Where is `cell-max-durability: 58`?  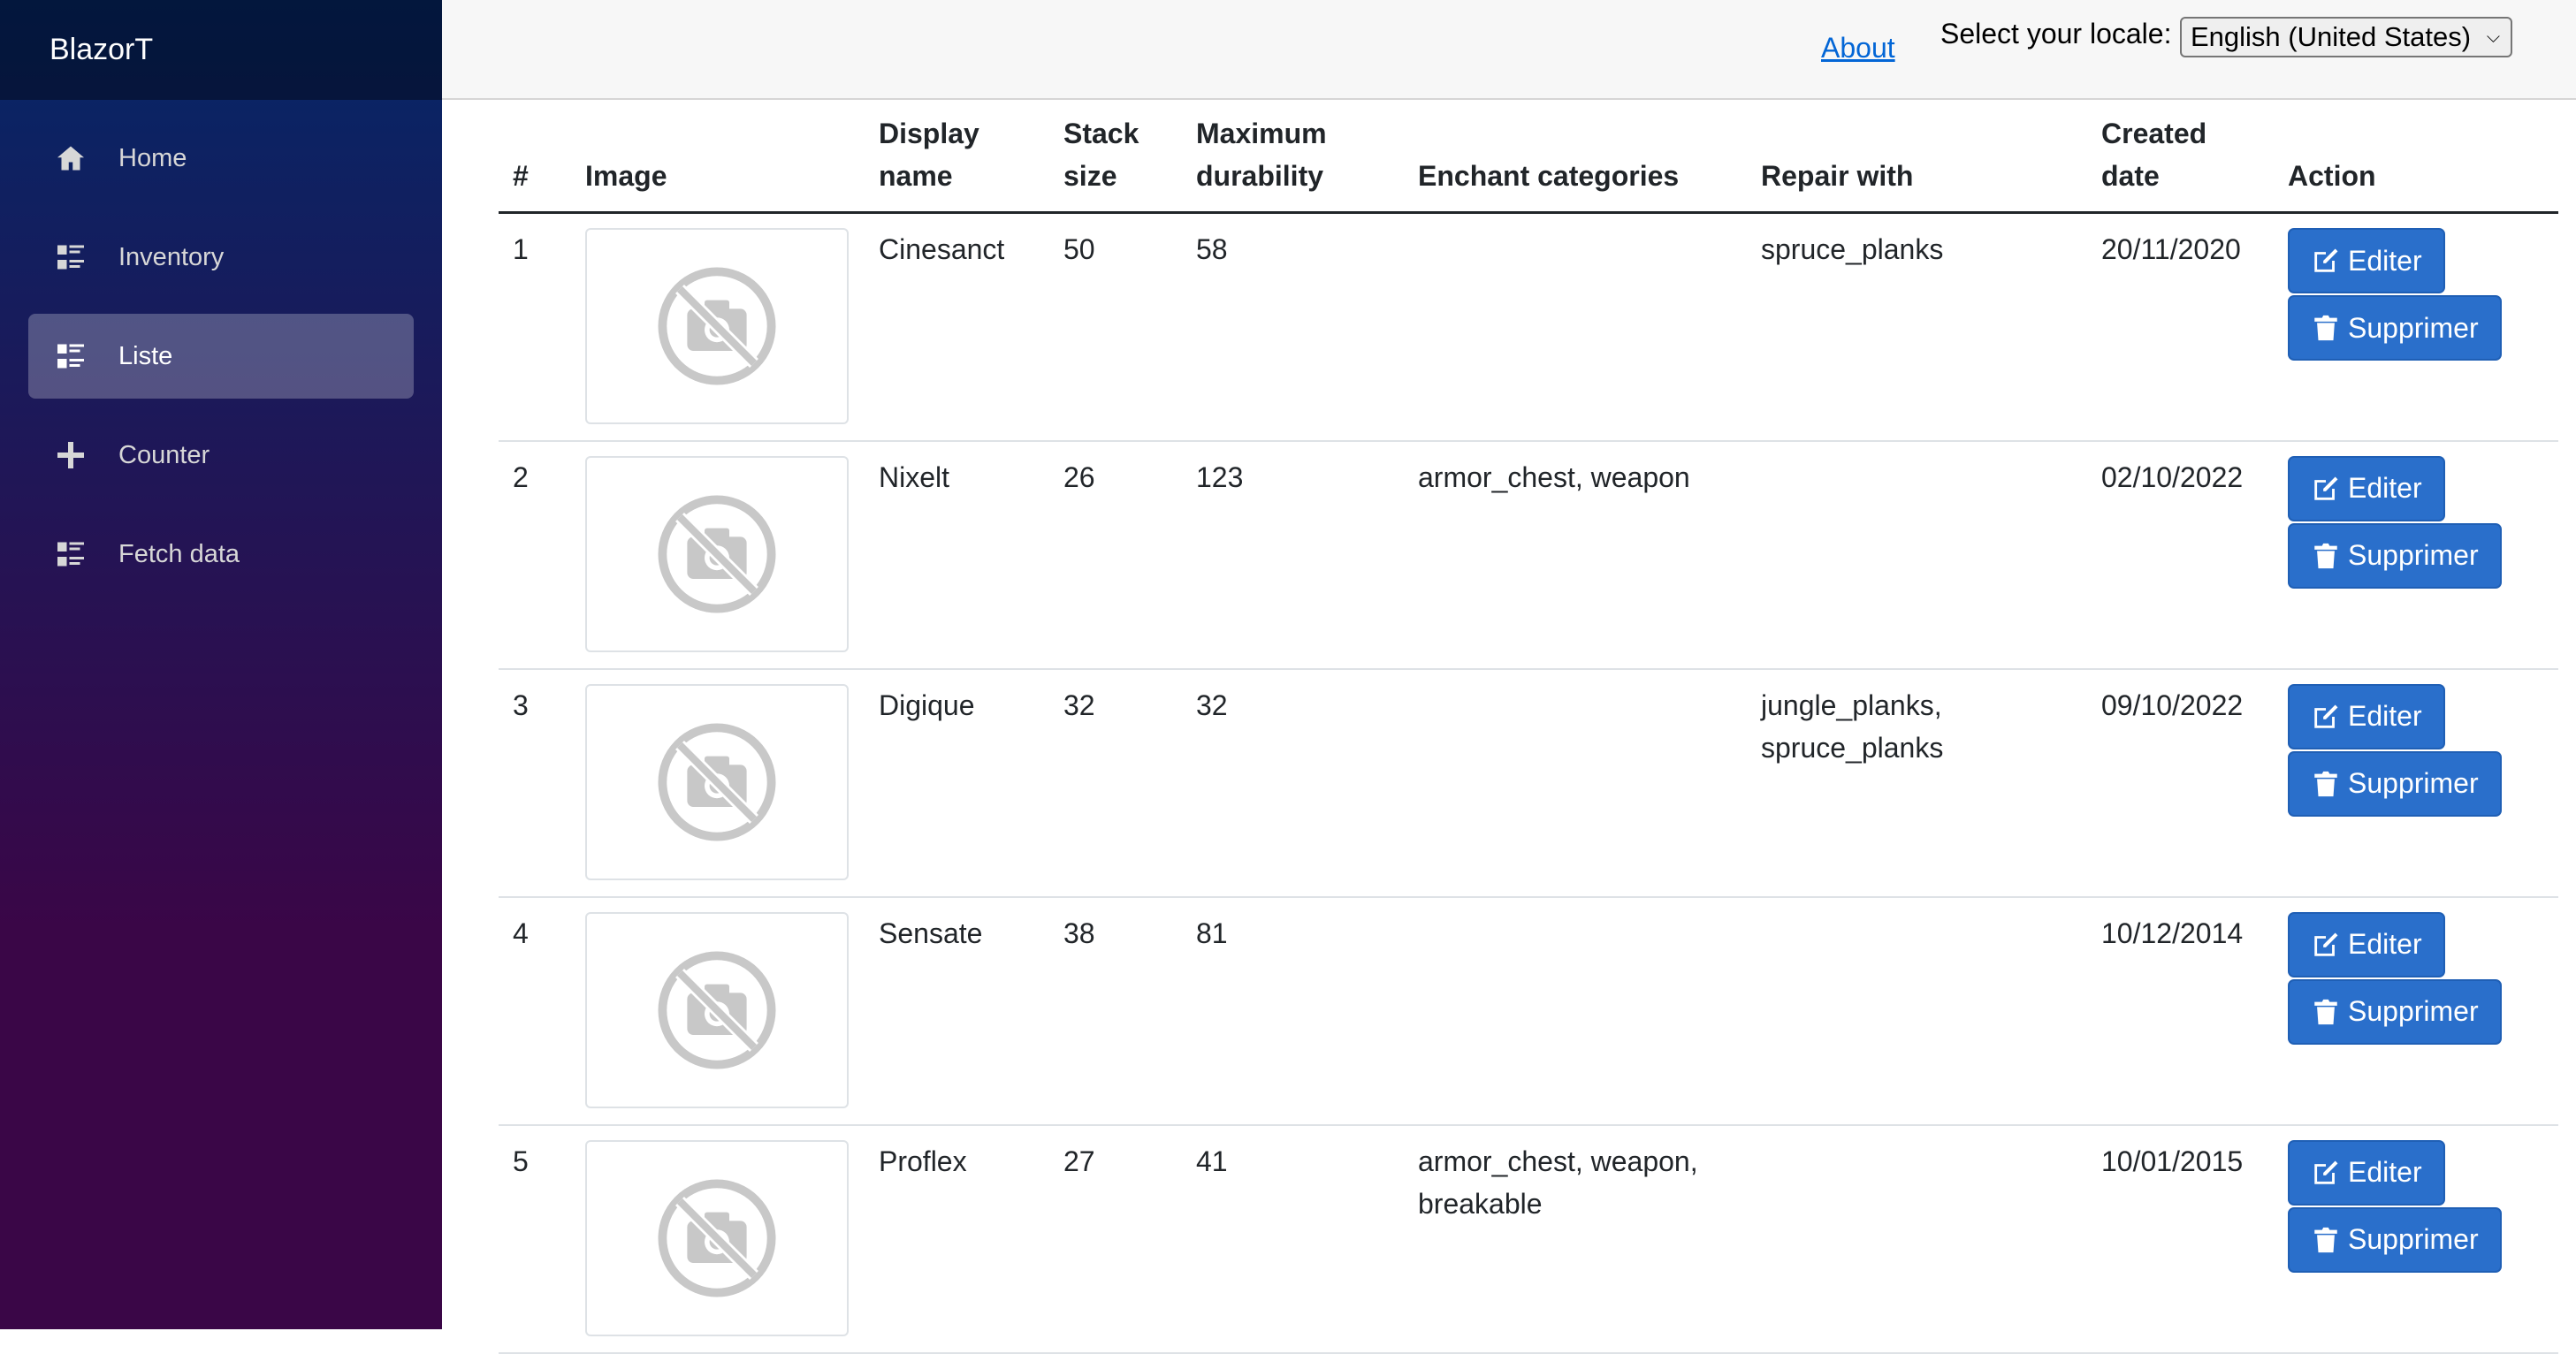
cell-max-durability: 58 is located at coordinates (1293, 327).